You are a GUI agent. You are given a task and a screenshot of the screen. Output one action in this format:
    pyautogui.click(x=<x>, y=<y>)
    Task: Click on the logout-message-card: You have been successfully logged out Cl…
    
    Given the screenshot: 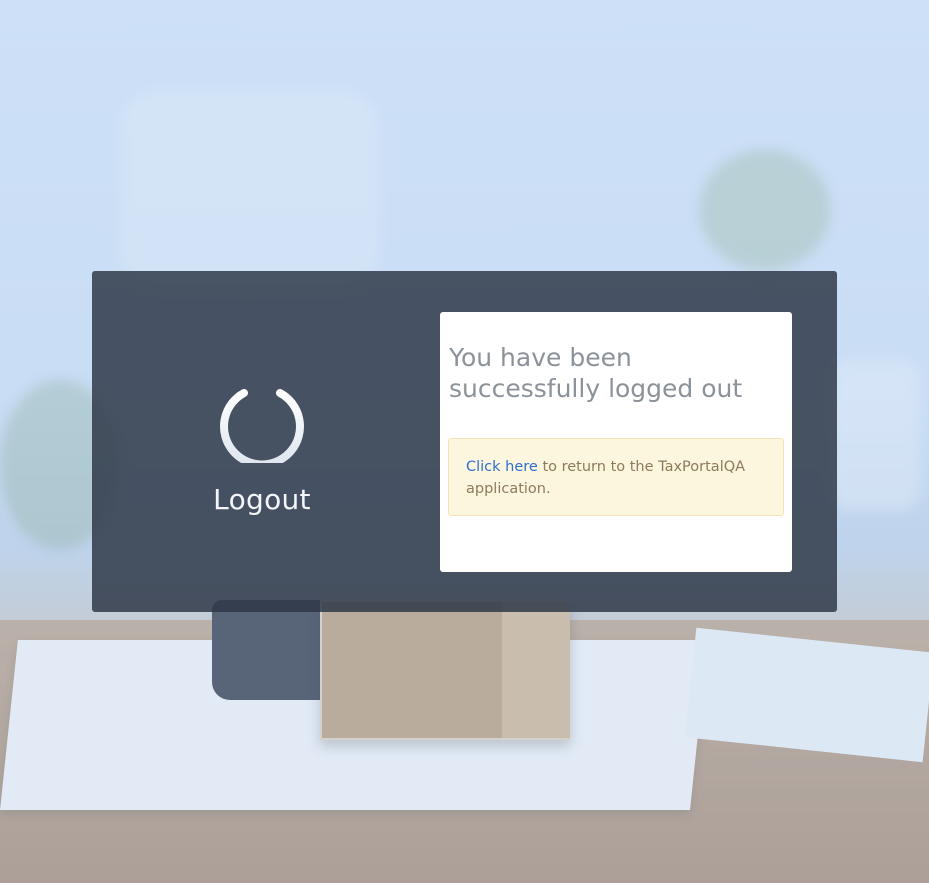 What is the action you would take?
    pyautogui.click(x=616, y=442)
    